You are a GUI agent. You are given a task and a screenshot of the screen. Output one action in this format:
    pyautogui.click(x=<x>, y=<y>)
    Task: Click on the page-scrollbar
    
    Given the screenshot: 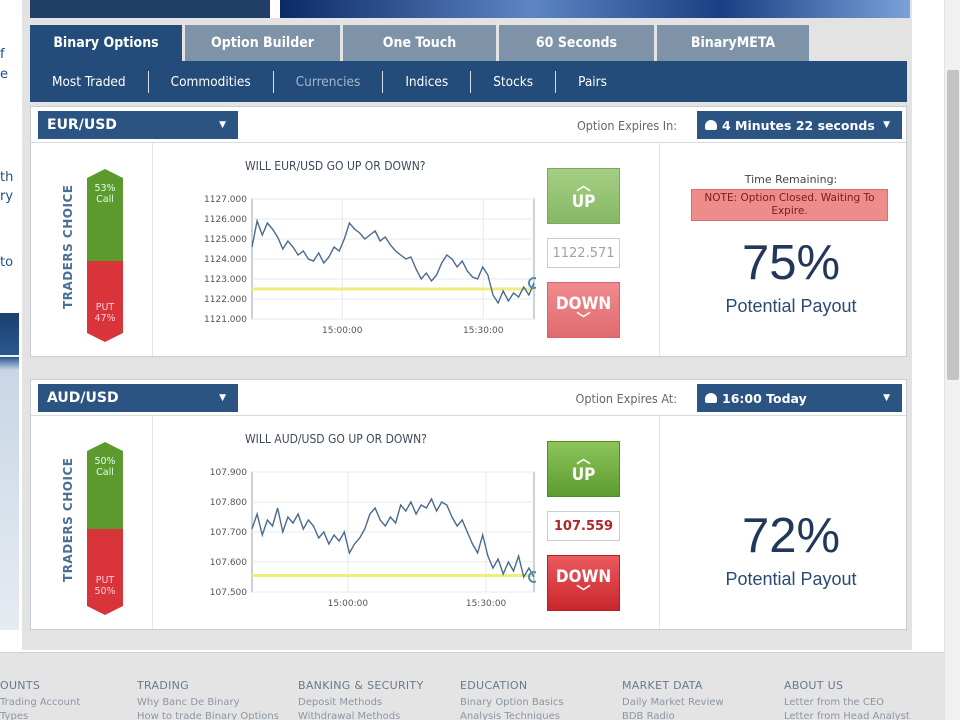 What is the action you would take?
    pyautogui.click(x=952, y=360)
    